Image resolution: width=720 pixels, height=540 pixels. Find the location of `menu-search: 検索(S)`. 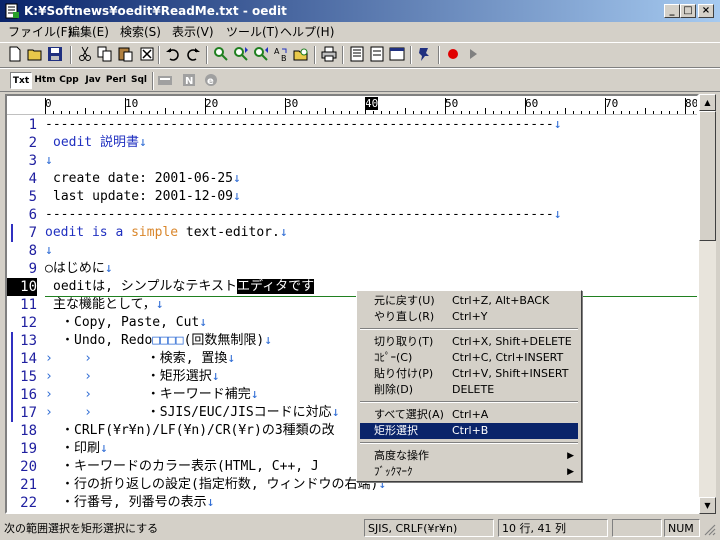

menu-search: 検索(S) is located at coordinates (140, 32).